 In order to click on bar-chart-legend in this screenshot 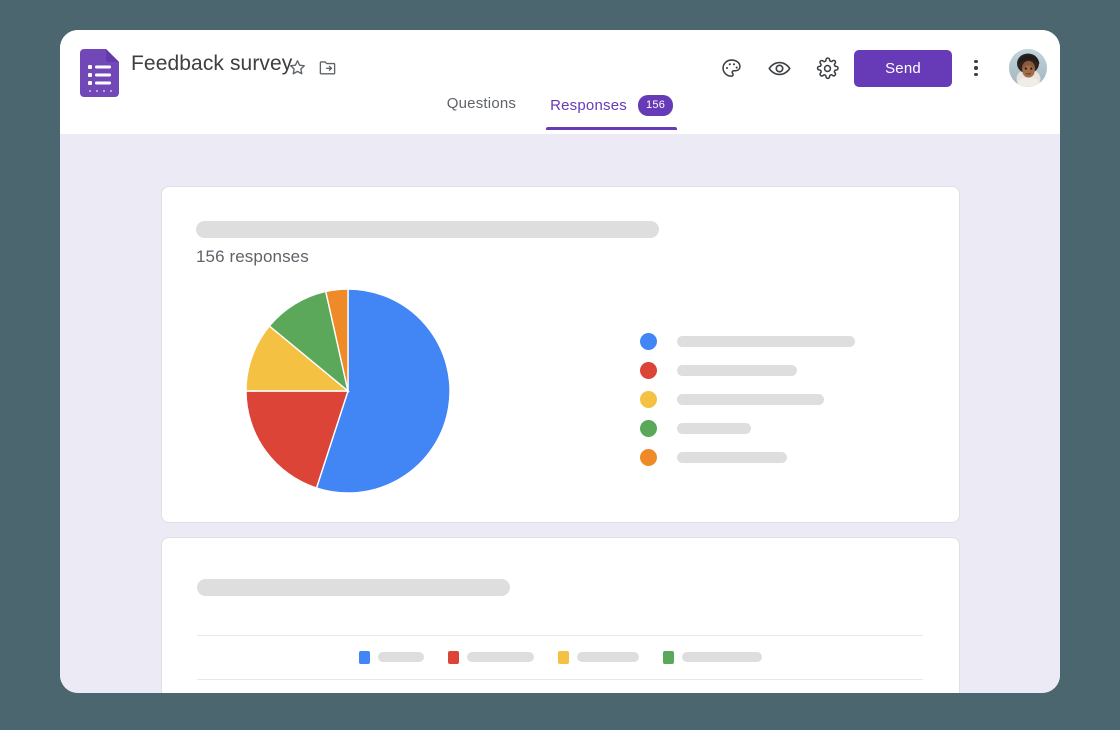, I will do `click(560, 657)`.